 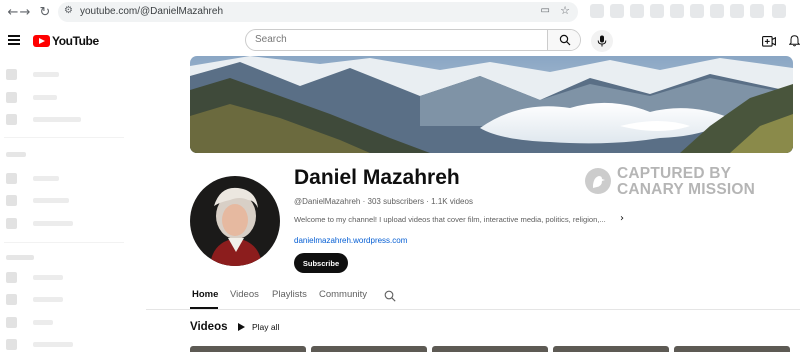 What do you see at coordinates (686, 189) in the screenshot?
I see `watermark-line2: CANARY MISSION` at bounding box center [686, 189].